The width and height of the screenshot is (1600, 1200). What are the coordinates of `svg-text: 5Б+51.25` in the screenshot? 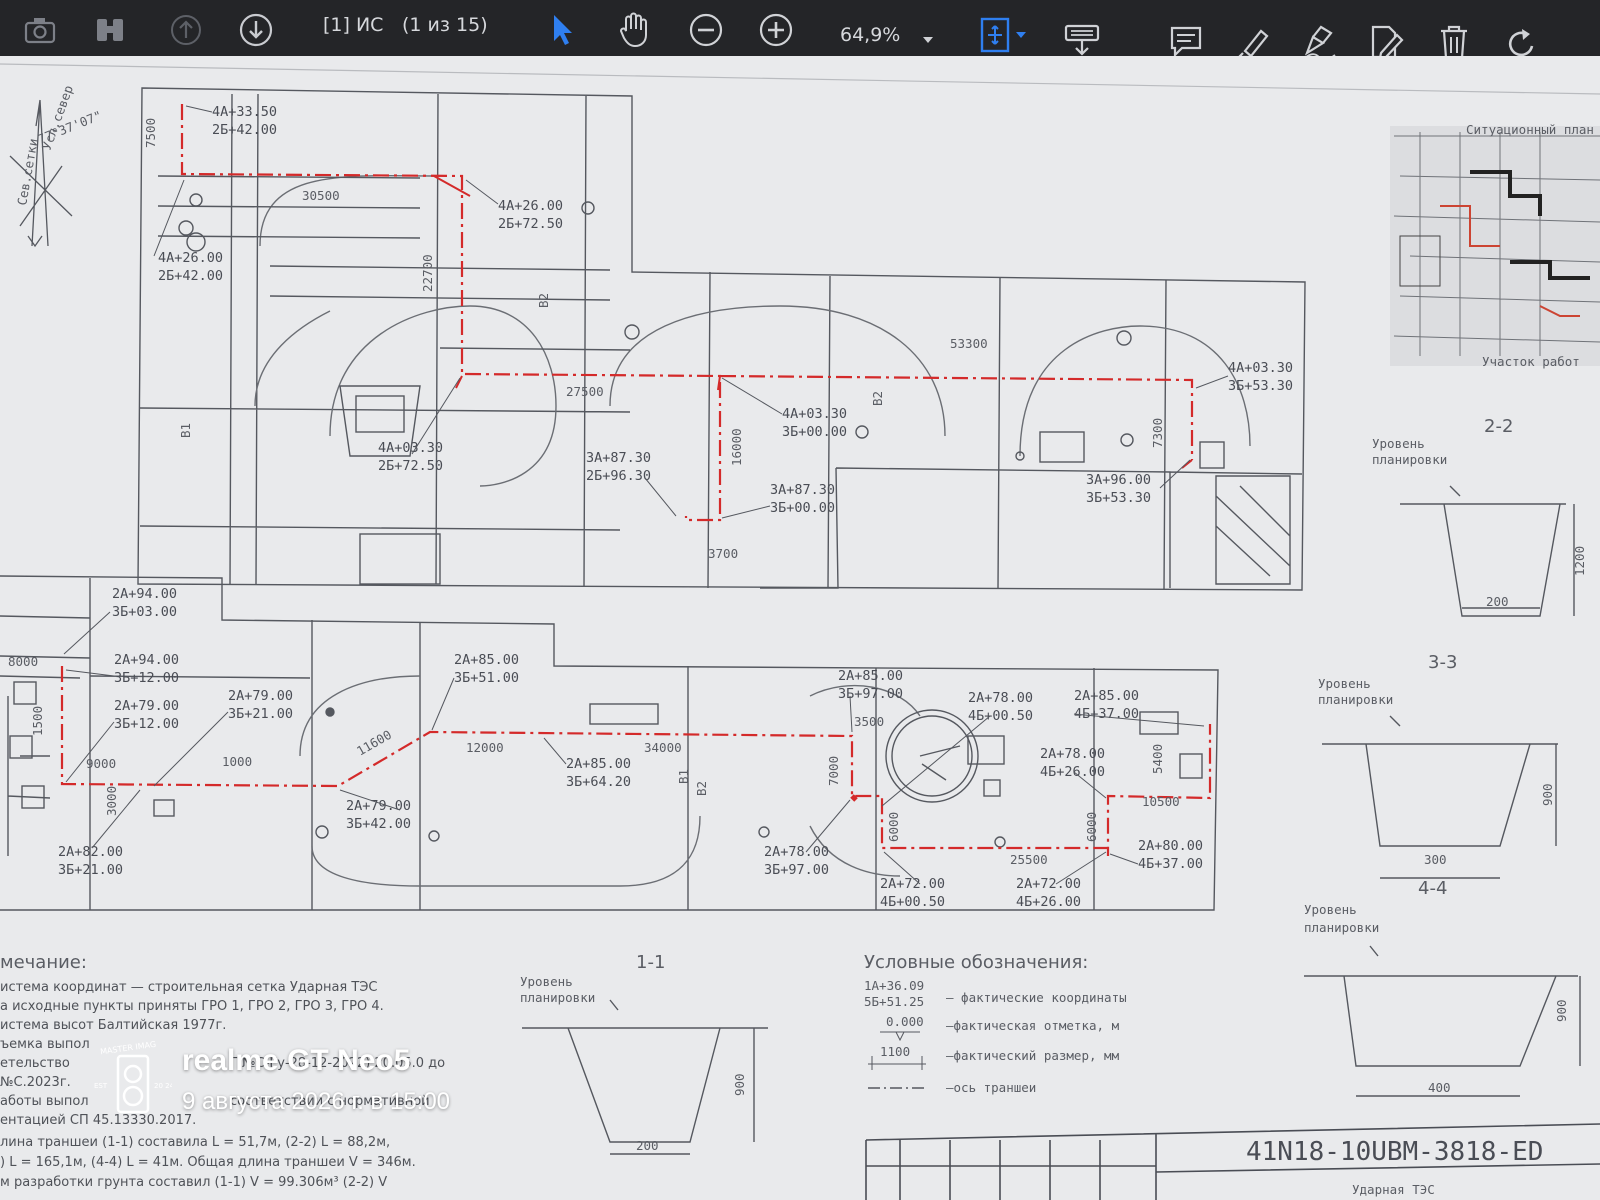 It's located at (894, 1001).